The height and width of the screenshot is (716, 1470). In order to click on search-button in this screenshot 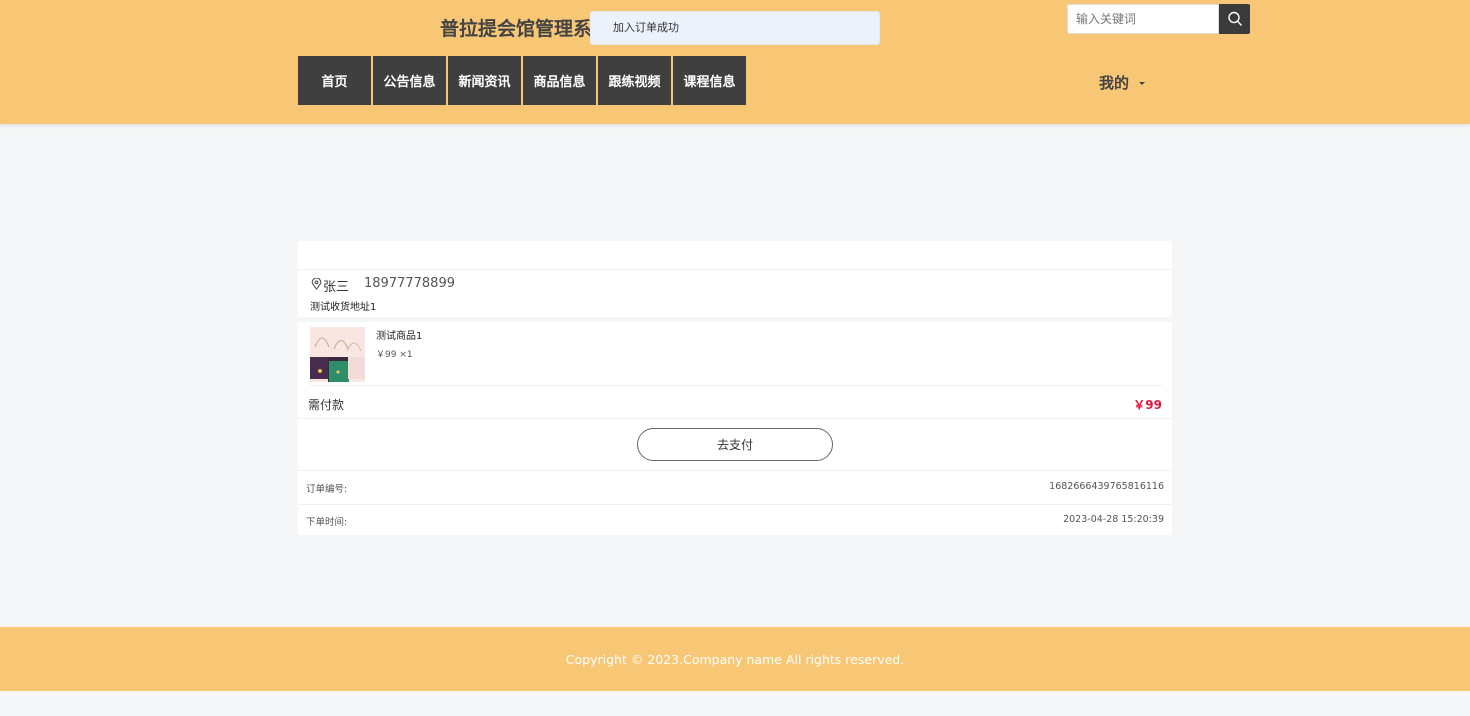, I will do `click(1234, 19)`.